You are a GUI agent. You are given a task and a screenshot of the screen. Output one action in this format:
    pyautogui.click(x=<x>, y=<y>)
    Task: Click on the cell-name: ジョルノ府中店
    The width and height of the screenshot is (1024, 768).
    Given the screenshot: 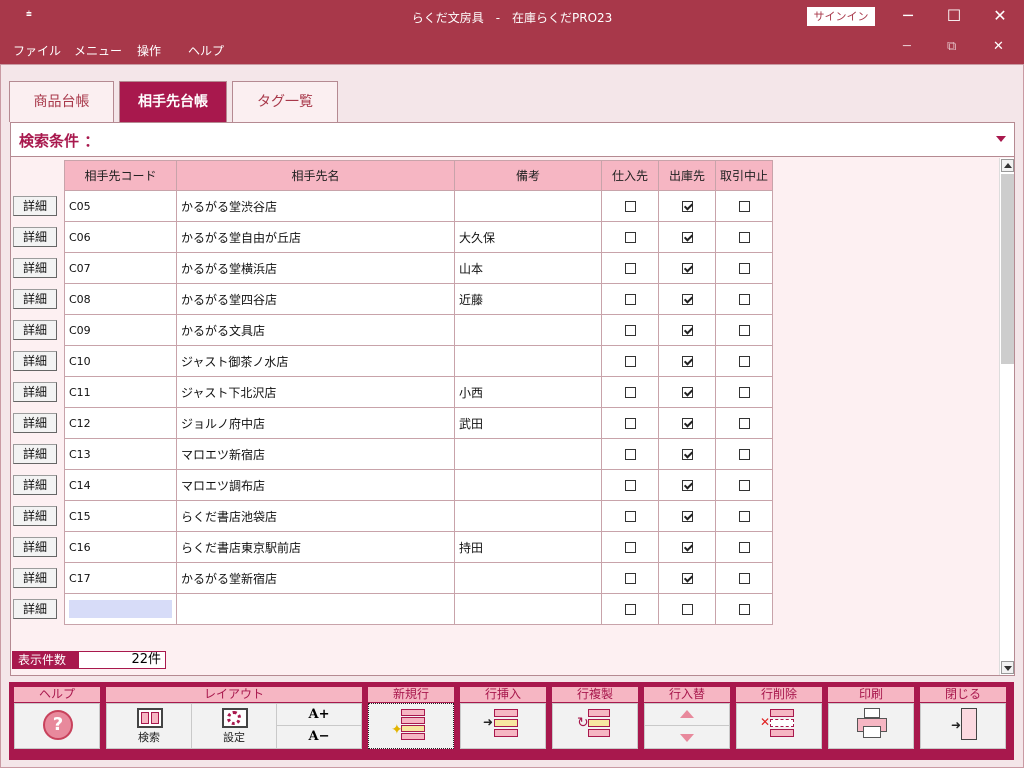 What is the action you would take?
    pyautogui.click(x=315, y=423)
    